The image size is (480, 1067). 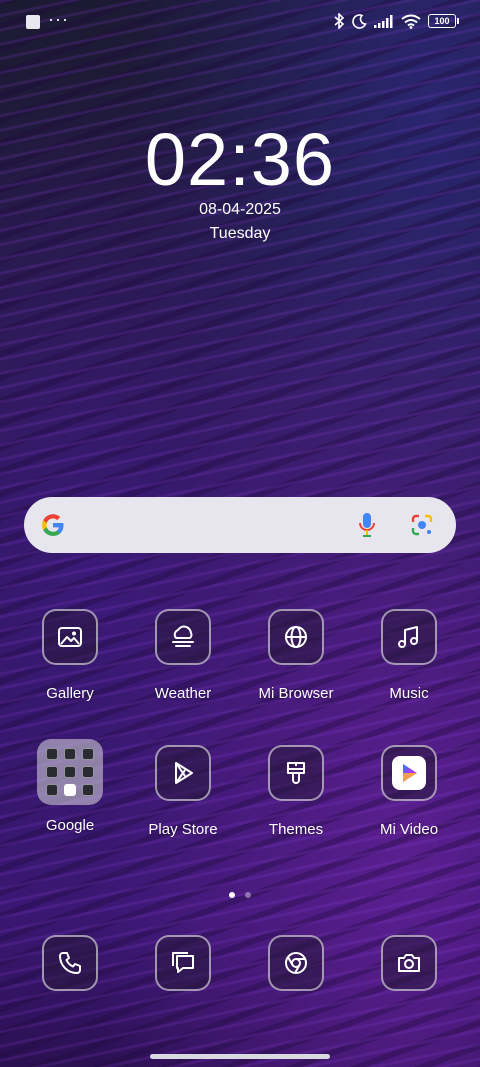 What do you see at coordinates (367, 525) in the screenshot?
I see `microphone-icon` at bounding box center [367, 525].